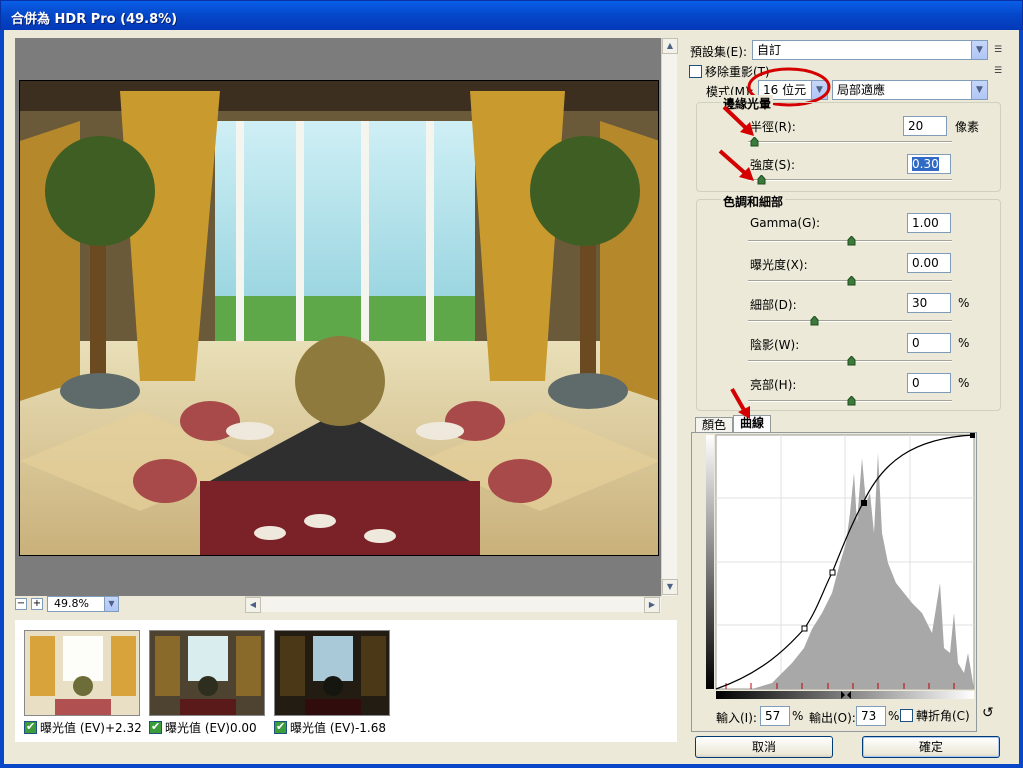 This screenshot has height=768, width=1023. What do you see at coordinates (929, 164) in the screenshot?
I see `strength-input: 0.30` at bounding box center [929, 164].